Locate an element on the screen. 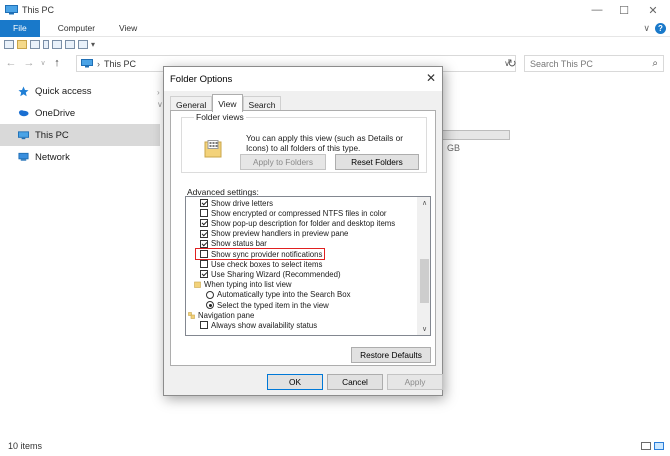  dialog-title: Folder Options is located at coordinates (201, 79).